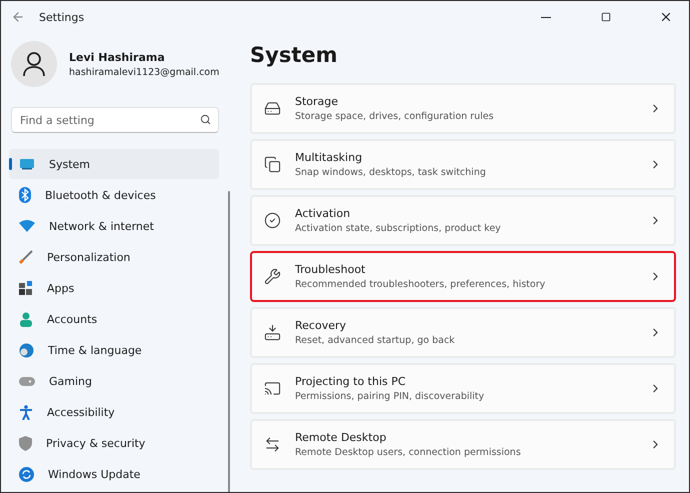 The height and width of the screenshot is (493, 690). I want to click on projector-icon, so click(272, 388).